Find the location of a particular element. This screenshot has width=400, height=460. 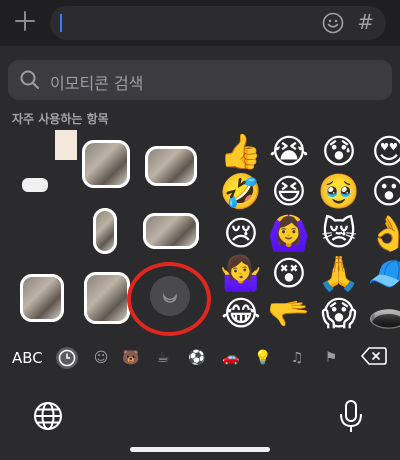

emoji: 😮 is located at coordinates (383, 192).